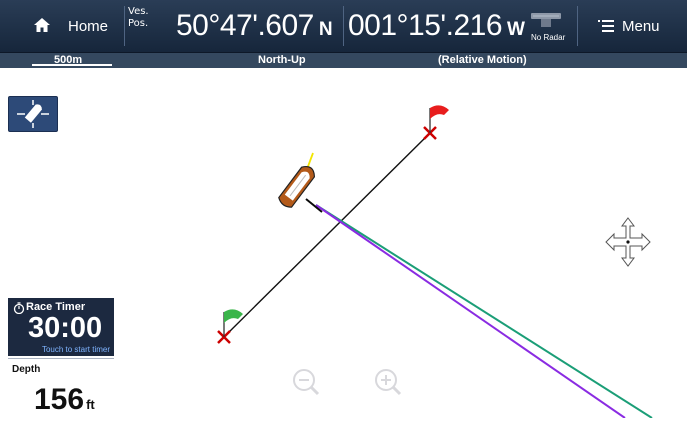 Image resolution: width=687 pixels, height=422 pixels. I want to click on menu-label: Menu, so click(641, 26).